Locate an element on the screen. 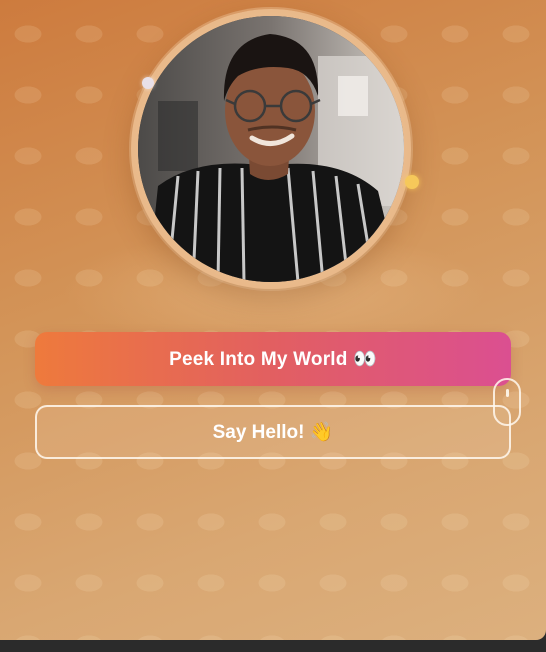  bottom-bar is located at coordinates (273, 646).